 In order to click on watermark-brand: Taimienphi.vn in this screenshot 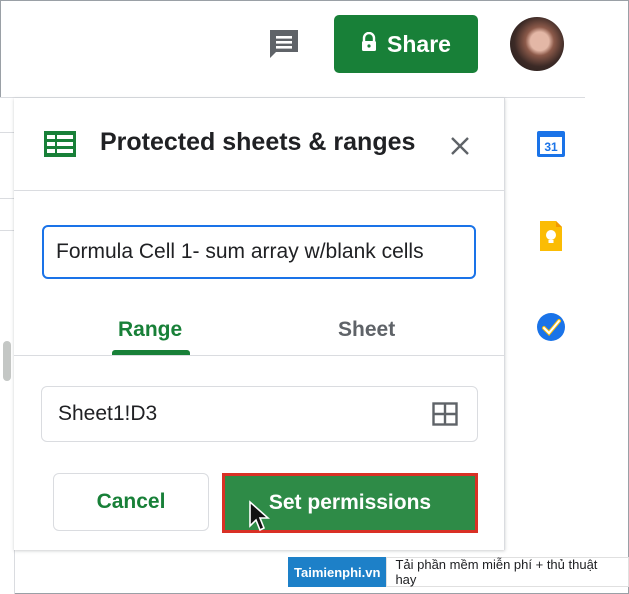, I will do `click(337, 572)`.